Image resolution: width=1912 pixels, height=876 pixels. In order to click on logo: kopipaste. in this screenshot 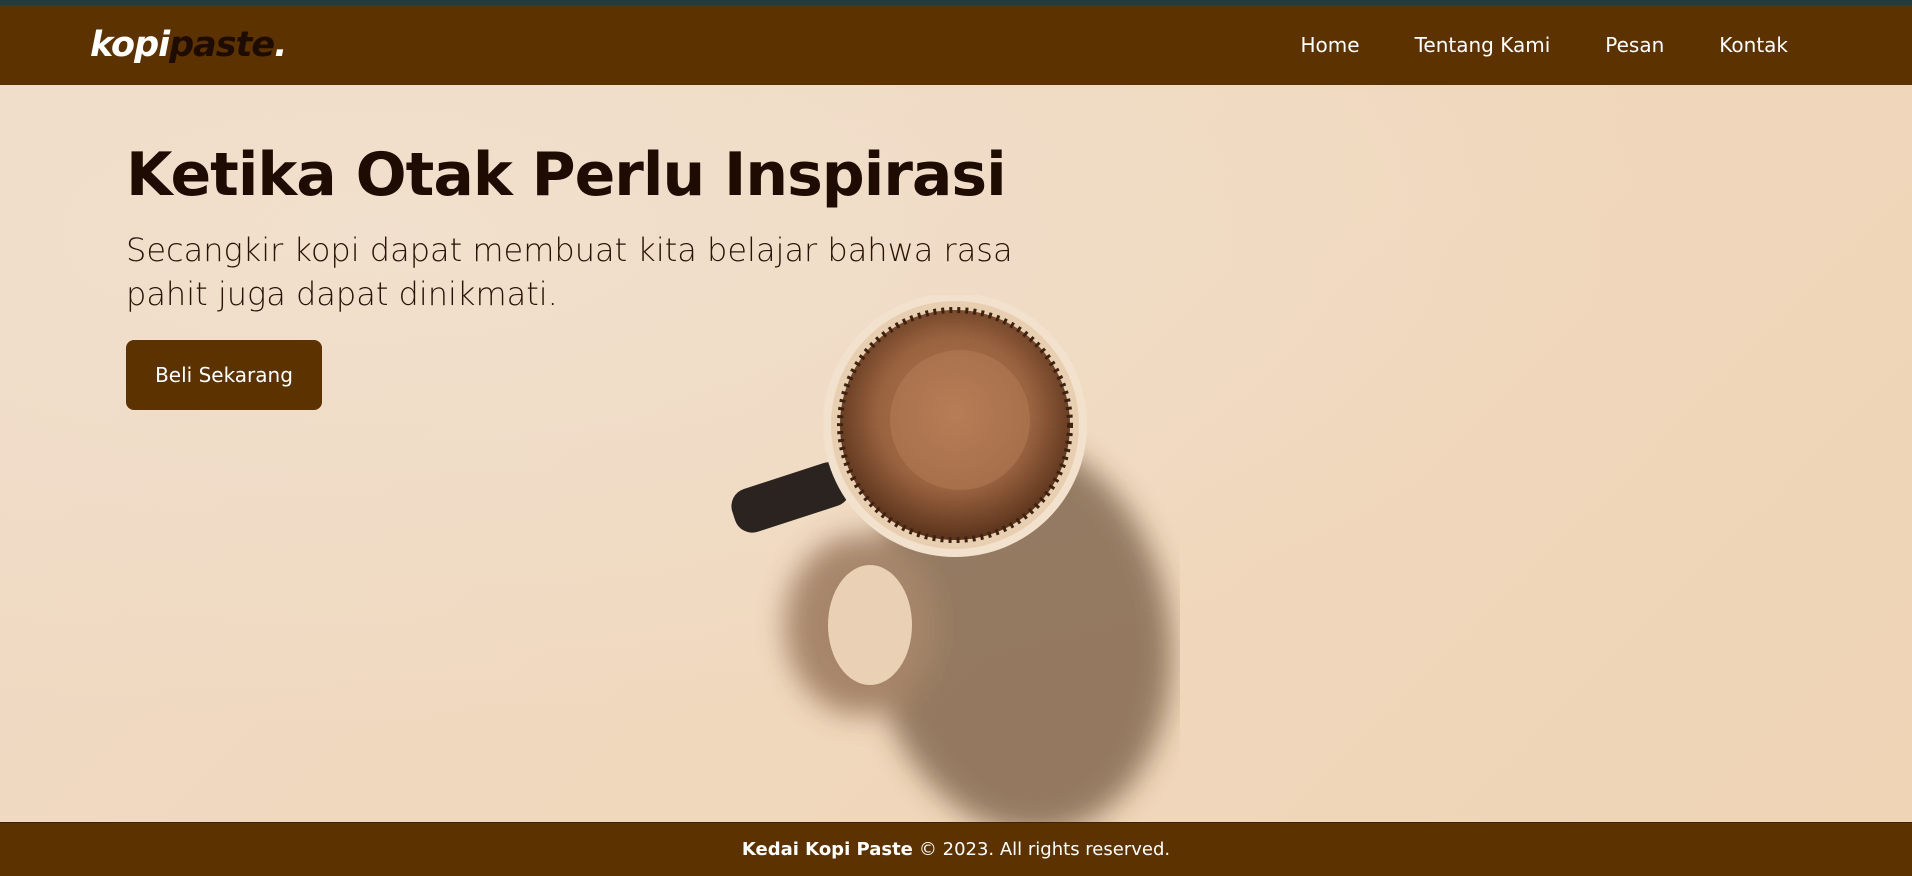, I will do `click(188, 45)`.